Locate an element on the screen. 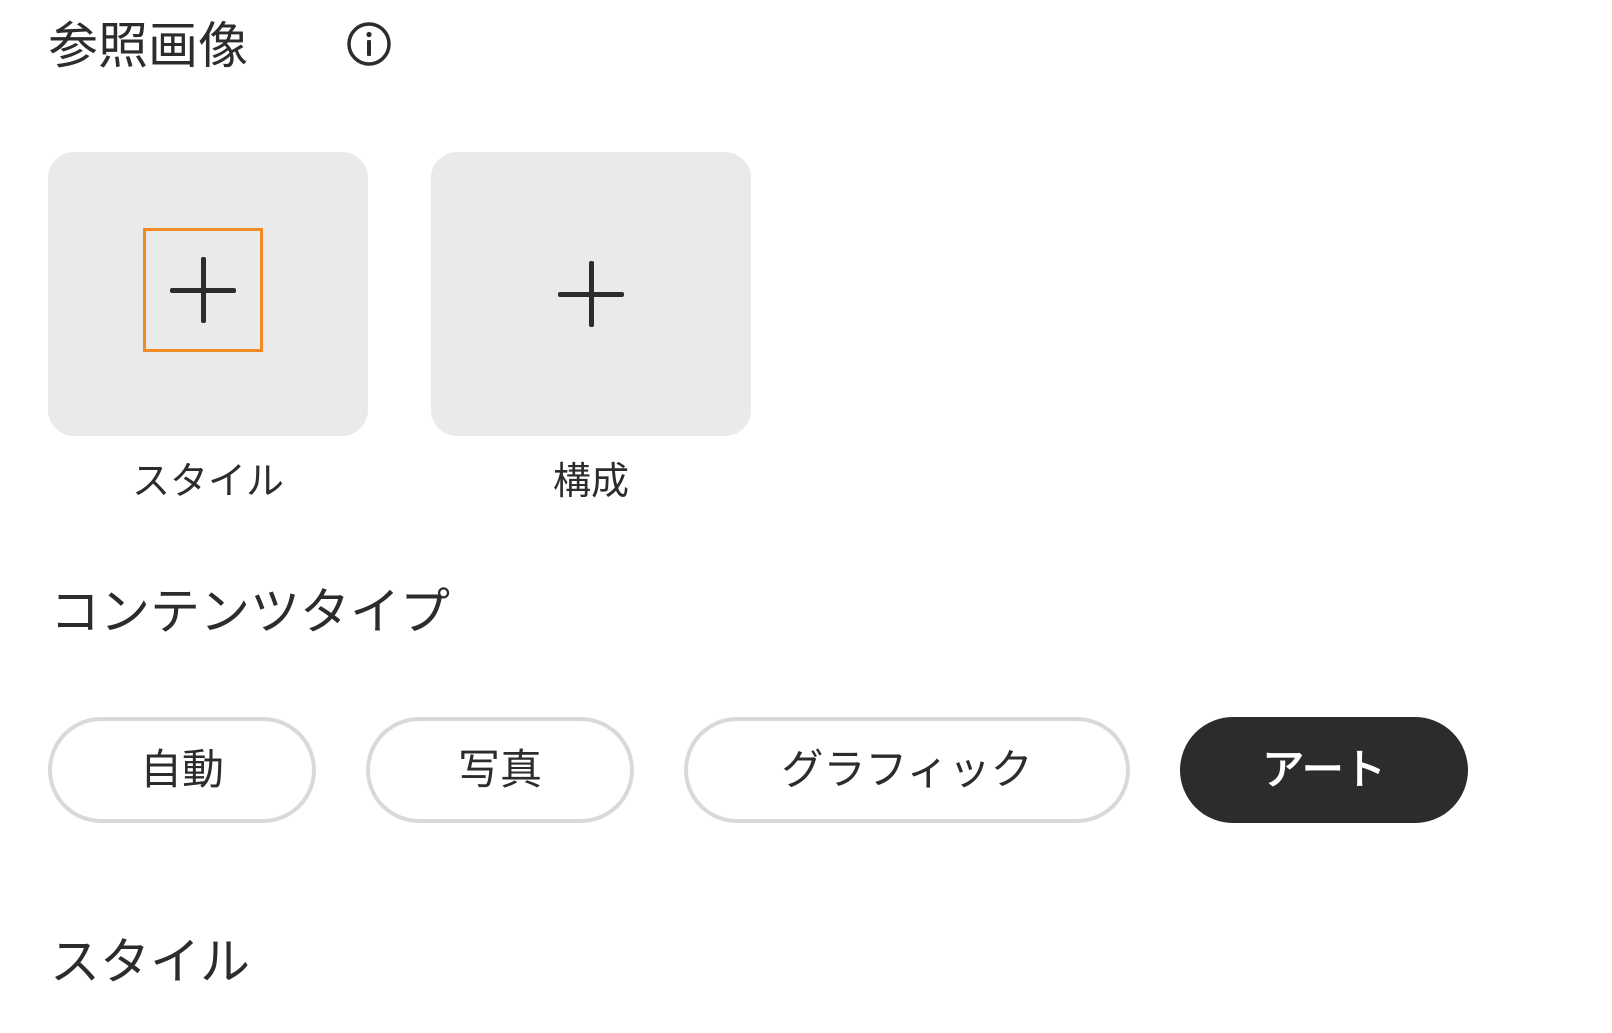 Image resolution: width=1612 pixels, height=1033 pixels. add-style-reference-button is located at coordinates (208, 294).